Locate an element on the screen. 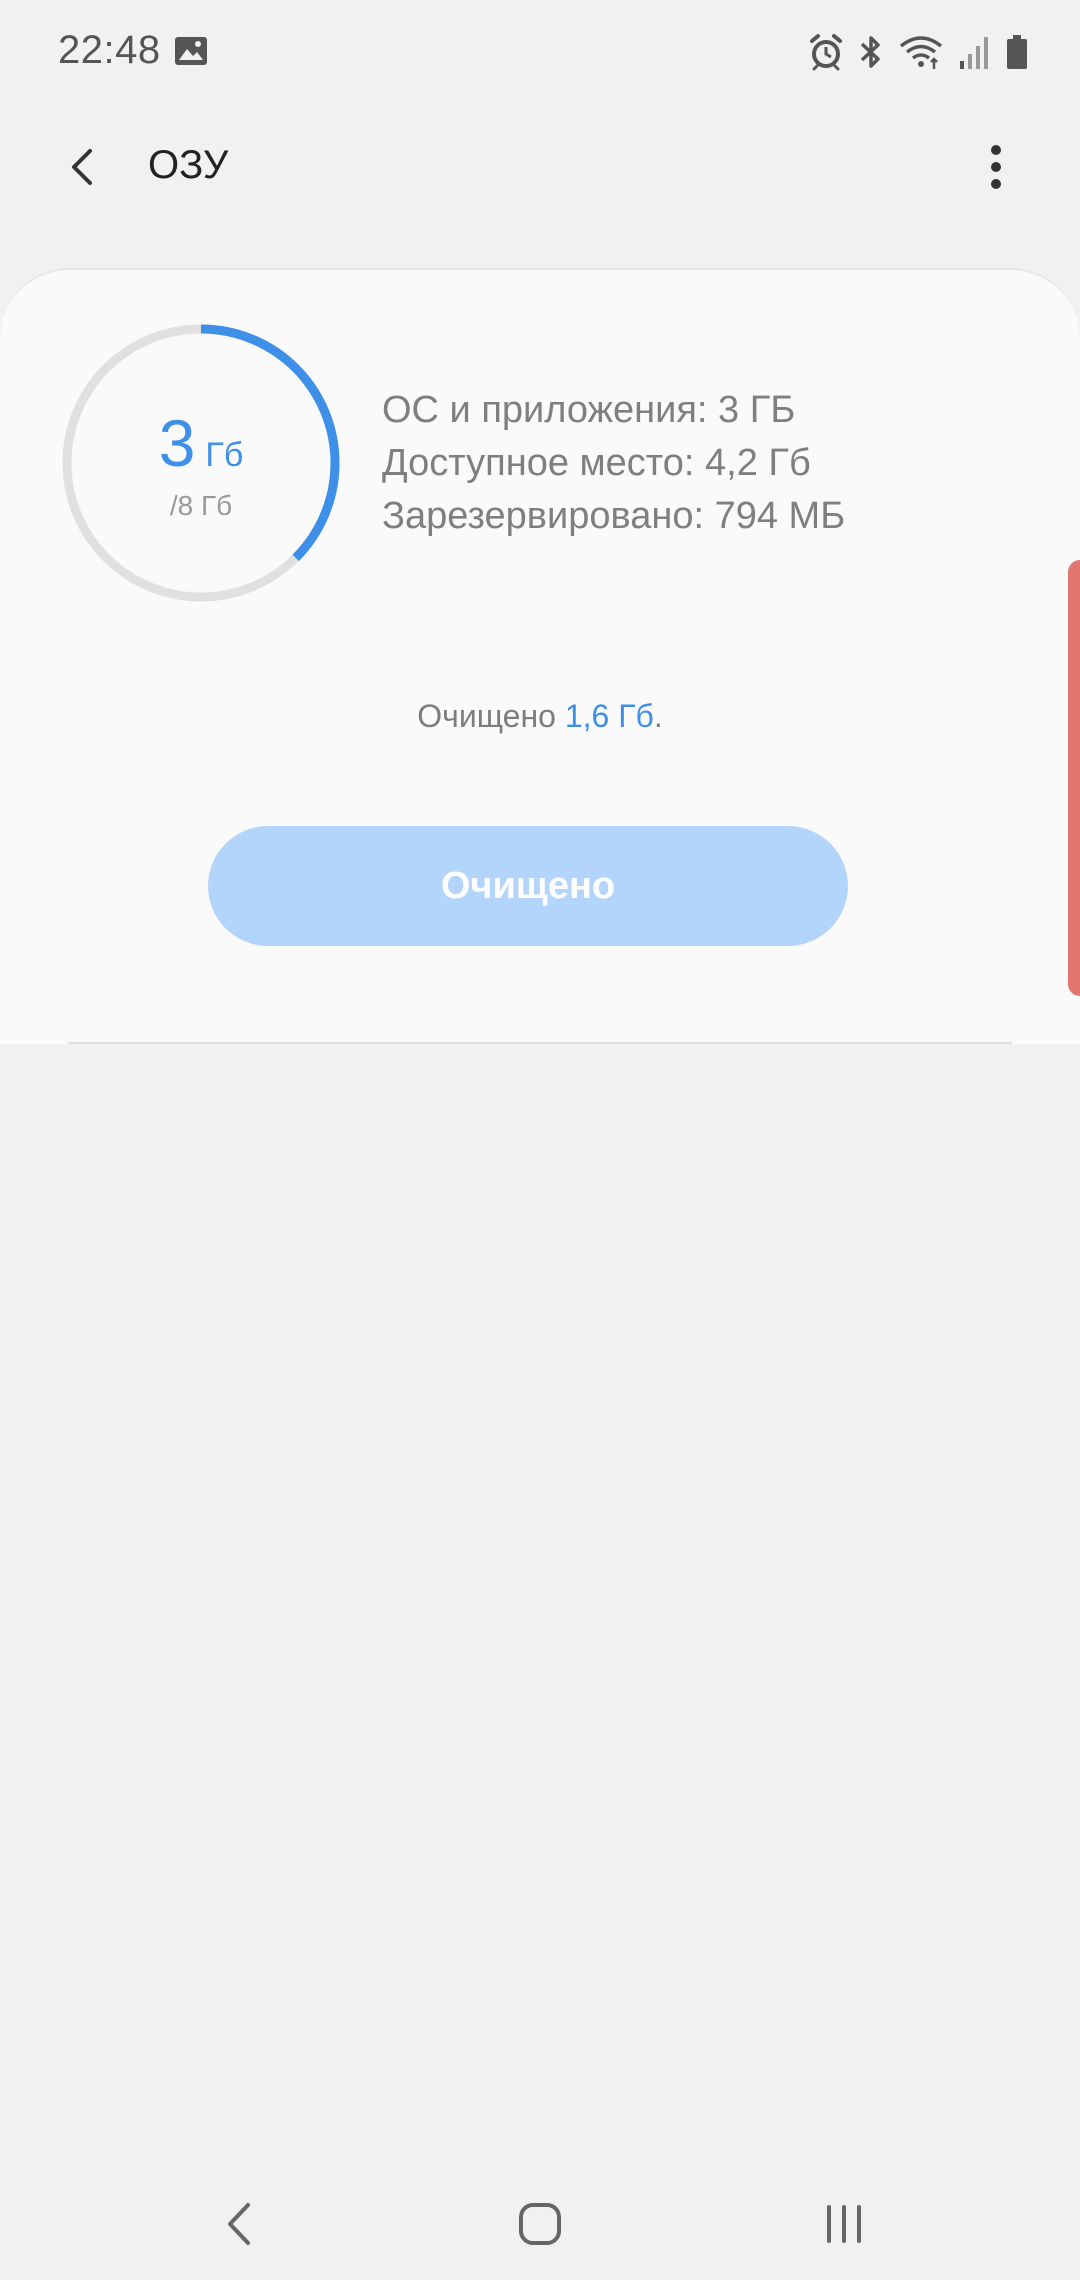  status-bar: 22:48 is located at coordinates (540, 52).